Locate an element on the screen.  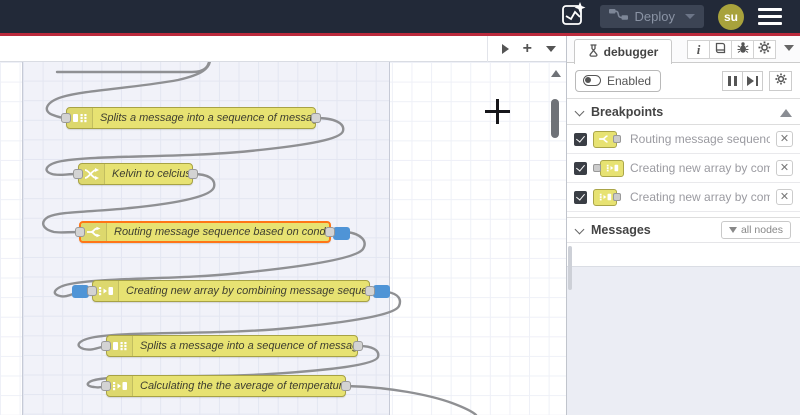
input-port-icon is located at coordinates (597, 168).